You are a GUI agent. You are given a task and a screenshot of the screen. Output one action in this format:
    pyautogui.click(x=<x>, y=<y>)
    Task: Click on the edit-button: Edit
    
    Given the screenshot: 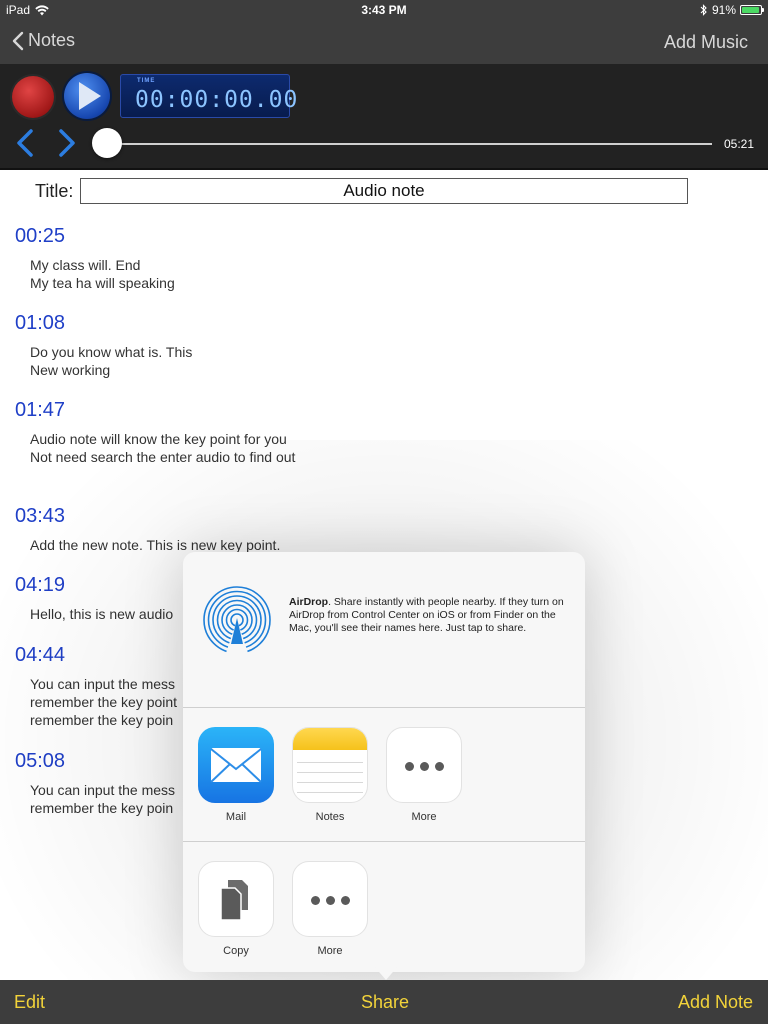 What is the action you would take?
    pyautogui.click(x=29, y=1002)
    